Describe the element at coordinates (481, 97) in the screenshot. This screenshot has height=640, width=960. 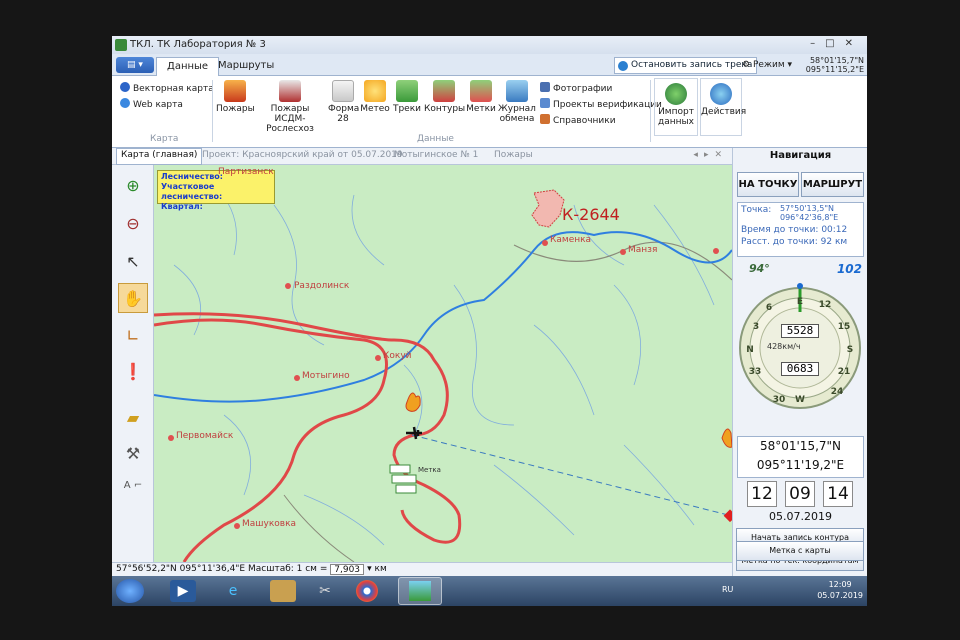
I see `marks-button: Метки` at that location.